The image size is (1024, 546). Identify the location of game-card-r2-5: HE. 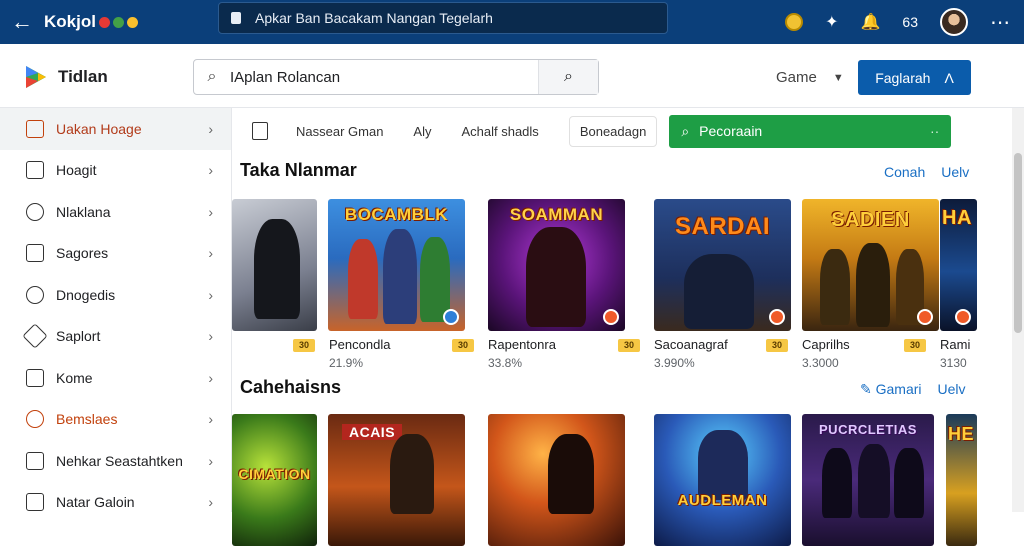
(961, 480).